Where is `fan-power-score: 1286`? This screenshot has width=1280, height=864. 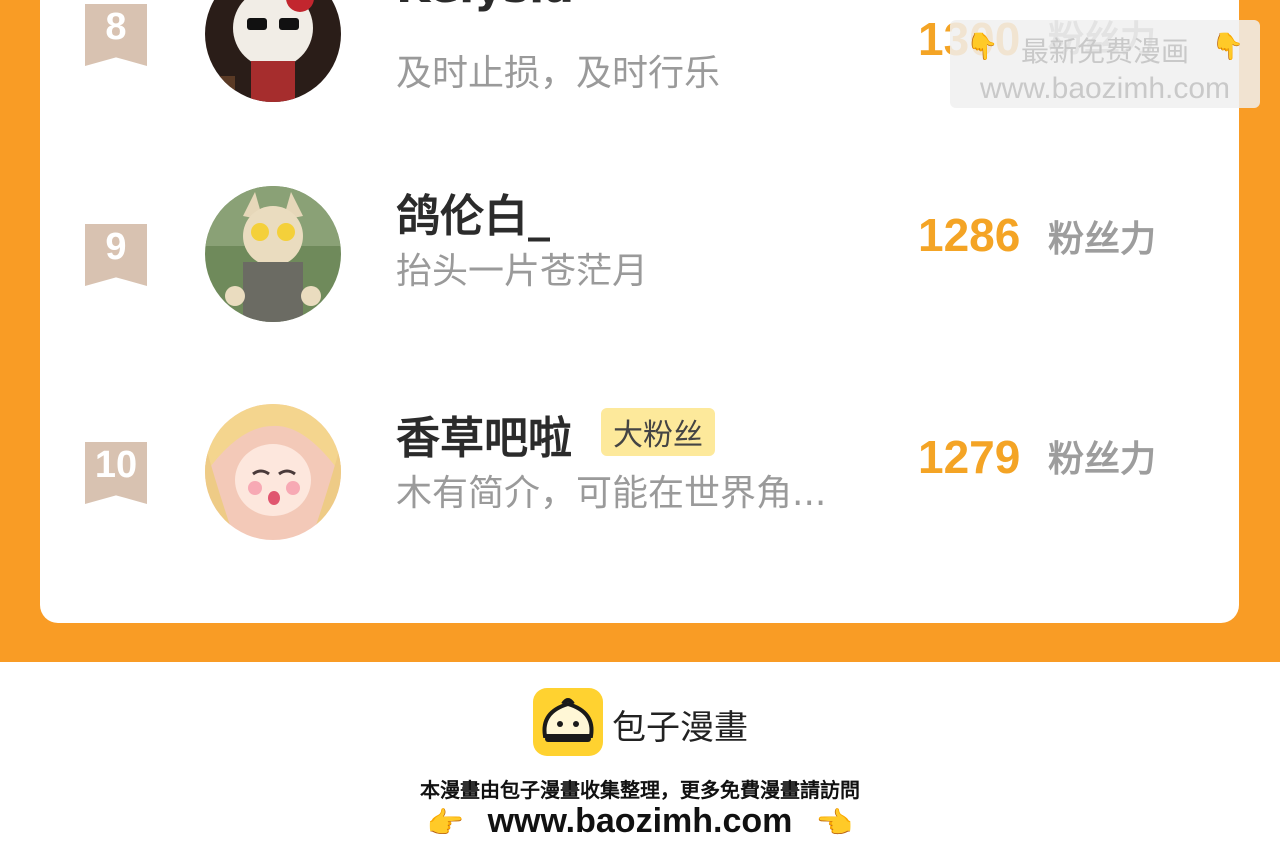
fan-power-score: 1286 is located at coordinates (969, 235).